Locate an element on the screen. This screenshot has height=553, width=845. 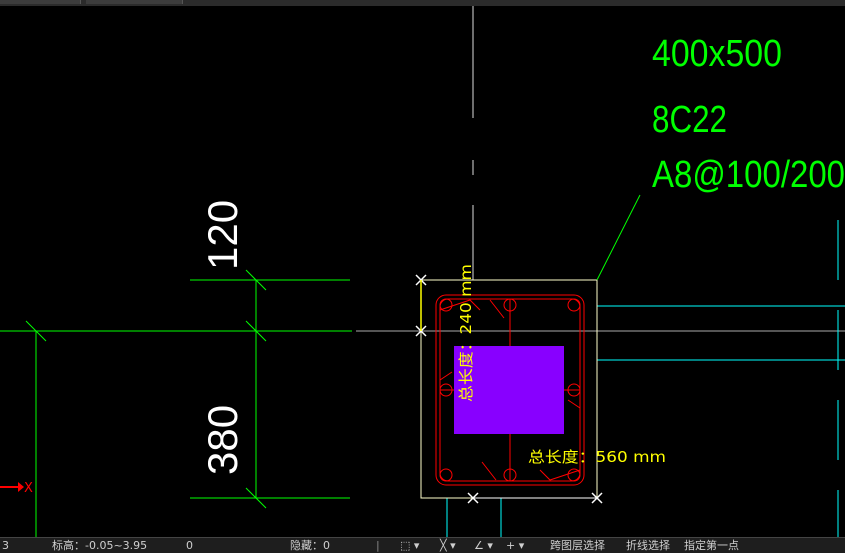
annotation-leader is located at coordinates (618, 237).